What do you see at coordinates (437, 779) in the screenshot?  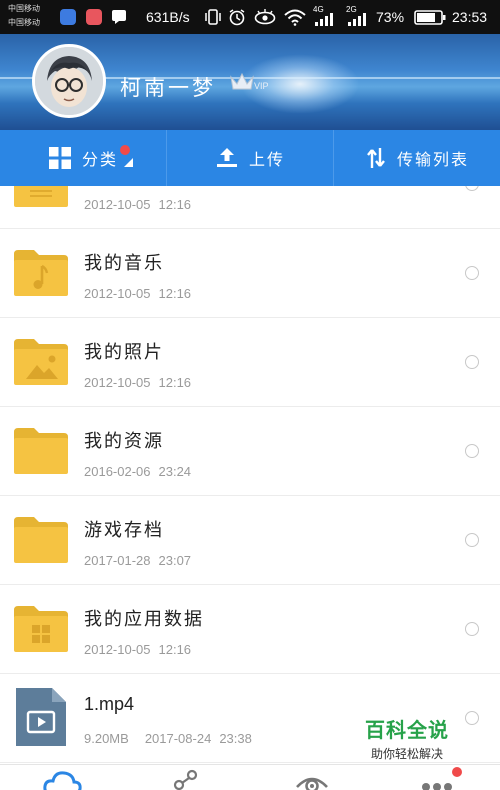 I see `more-icon` at bounding box center [437, 779].